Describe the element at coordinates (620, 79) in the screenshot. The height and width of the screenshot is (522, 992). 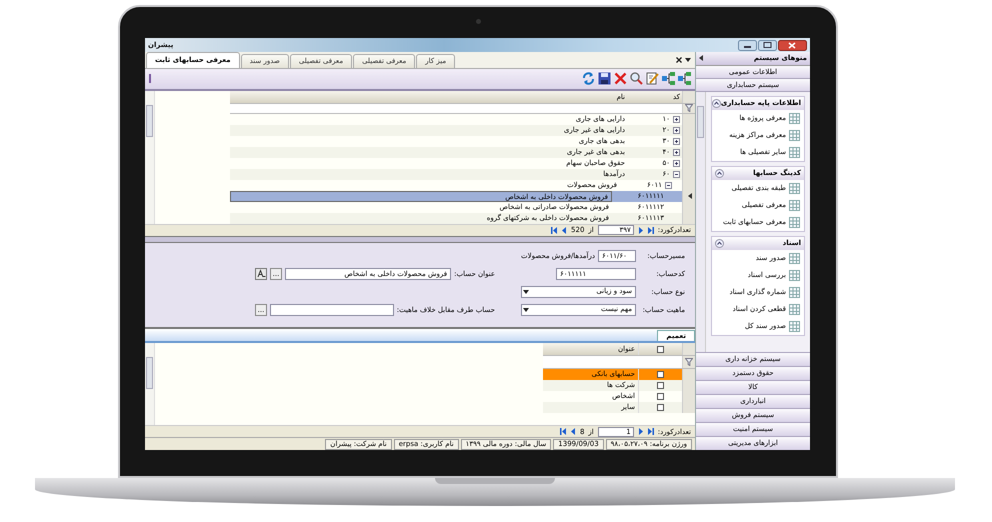
I see `delete-icon` at that location.